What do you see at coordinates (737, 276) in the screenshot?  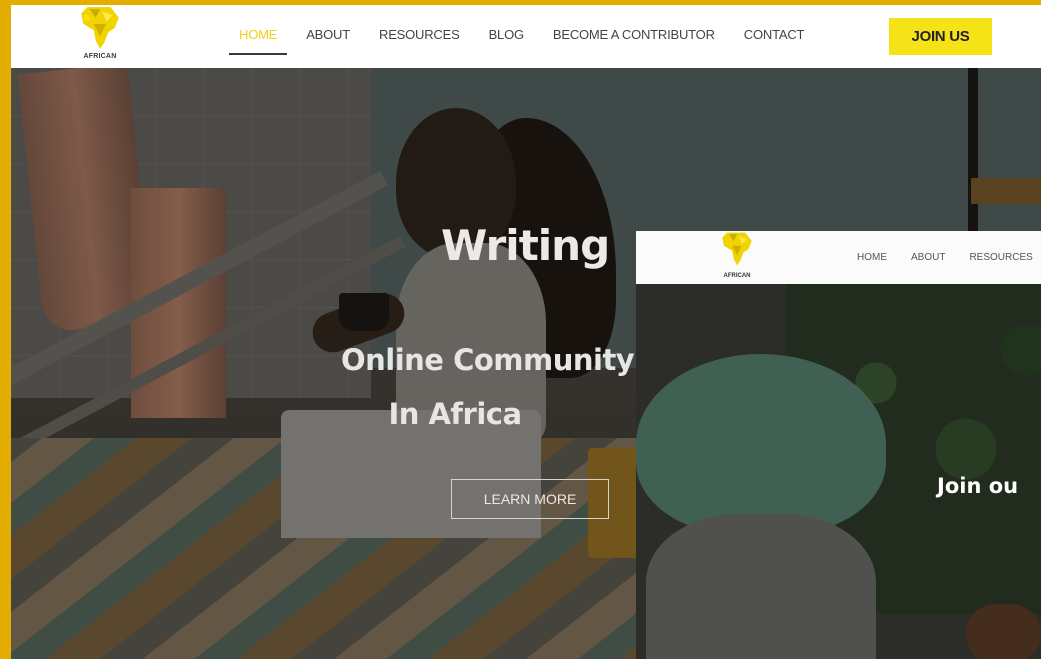 I see `secondary-logo-text: AFRICAN` at bounding box center [737, 276].